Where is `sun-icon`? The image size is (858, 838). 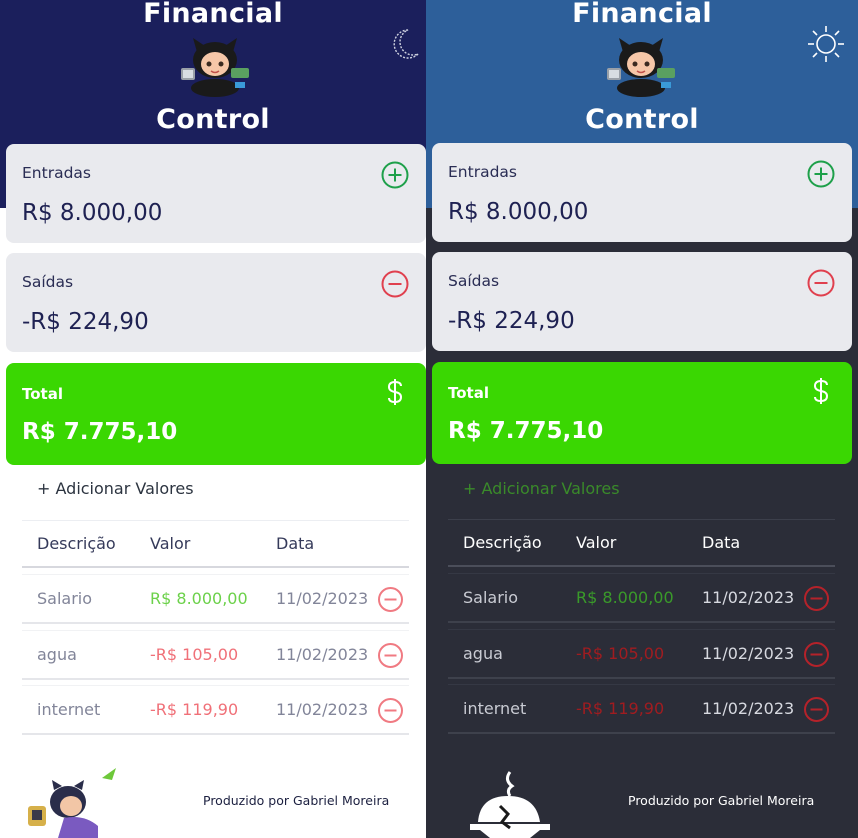 sun-icon is located at coordinates (826, 44).